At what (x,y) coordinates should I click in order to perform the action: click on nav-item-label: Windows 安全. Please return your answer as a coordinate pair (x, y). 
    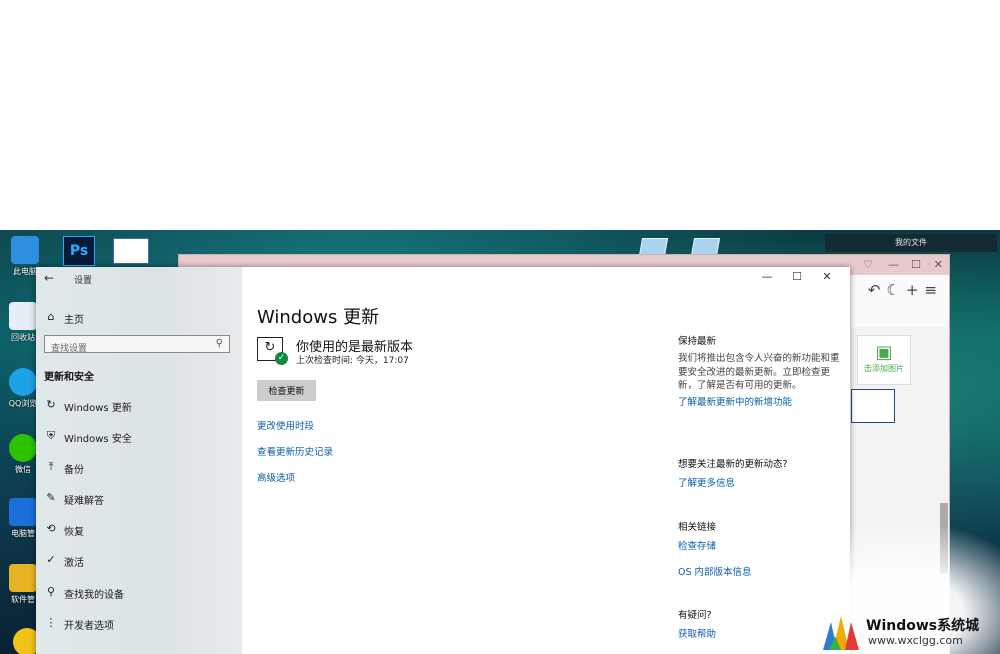
    Looking at the image, I should click on (98, 439).